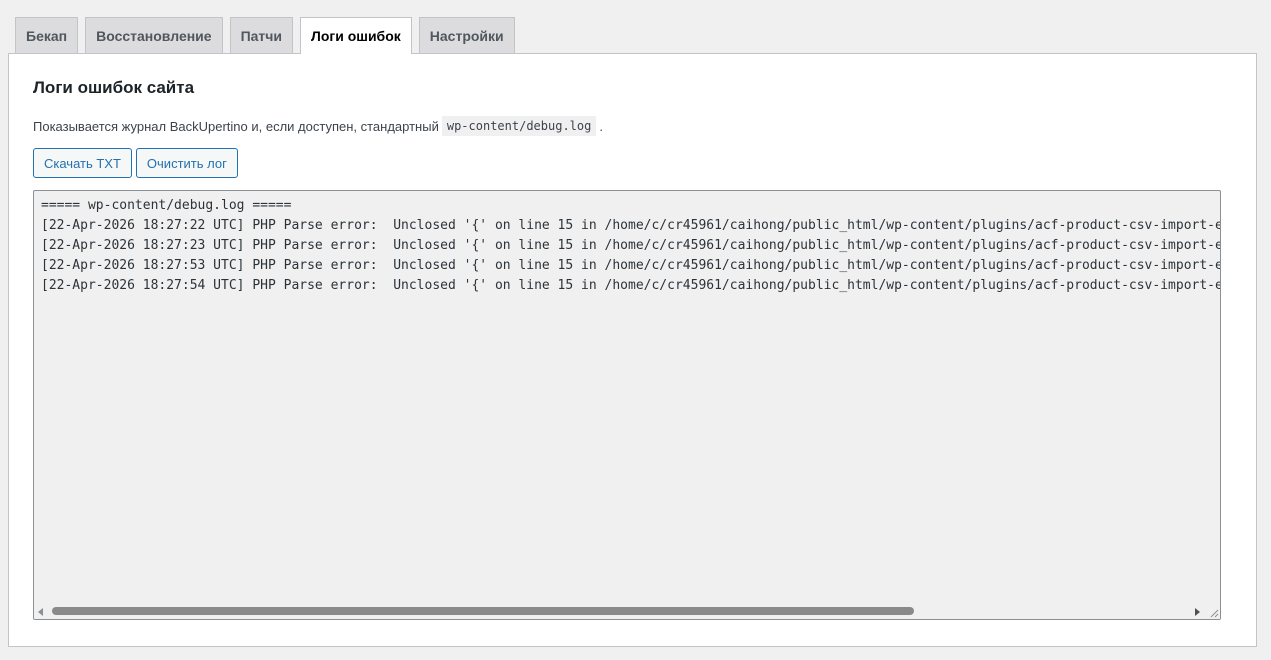 The width and height of the screenshot is (1271, 660). What do you see at coordinates (166, 205) in the screenshot?
I see `log-line: ===== wp-content/debug.log =====` at bounding box center [166, 205].